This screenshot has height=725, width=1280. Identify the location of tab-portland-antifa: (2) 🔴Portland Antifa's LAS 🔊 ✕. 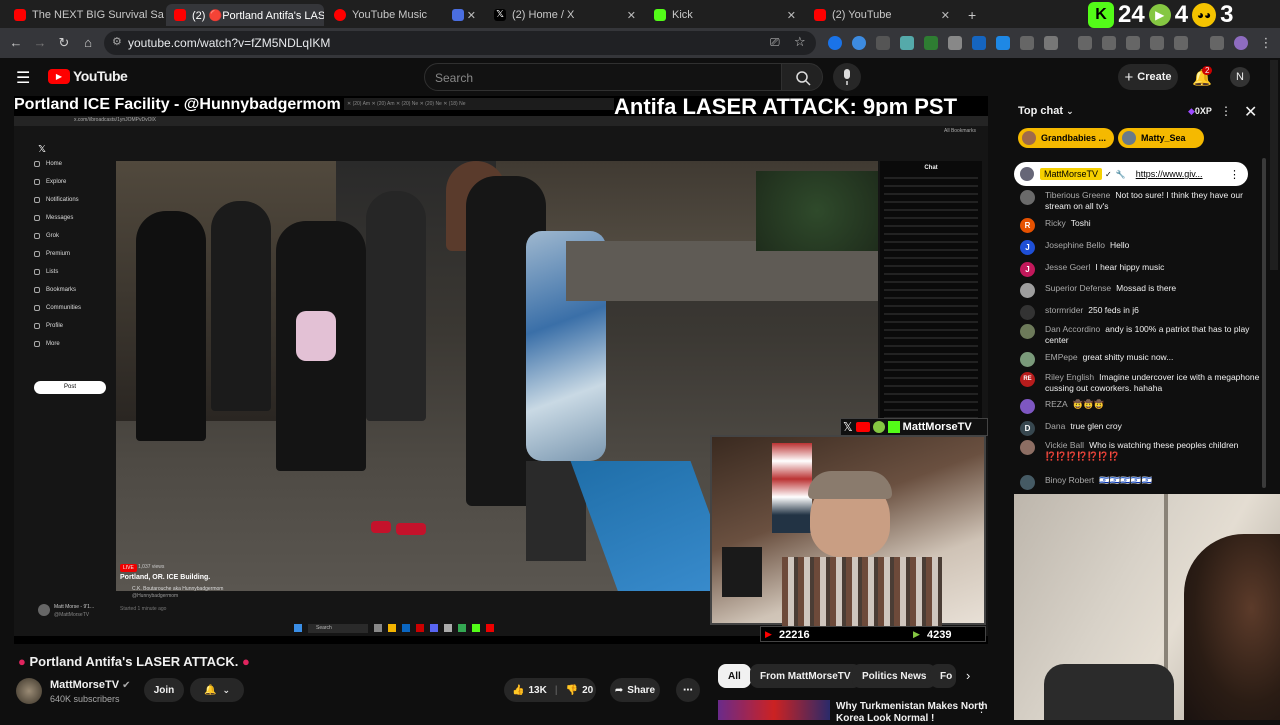
(245, 15).